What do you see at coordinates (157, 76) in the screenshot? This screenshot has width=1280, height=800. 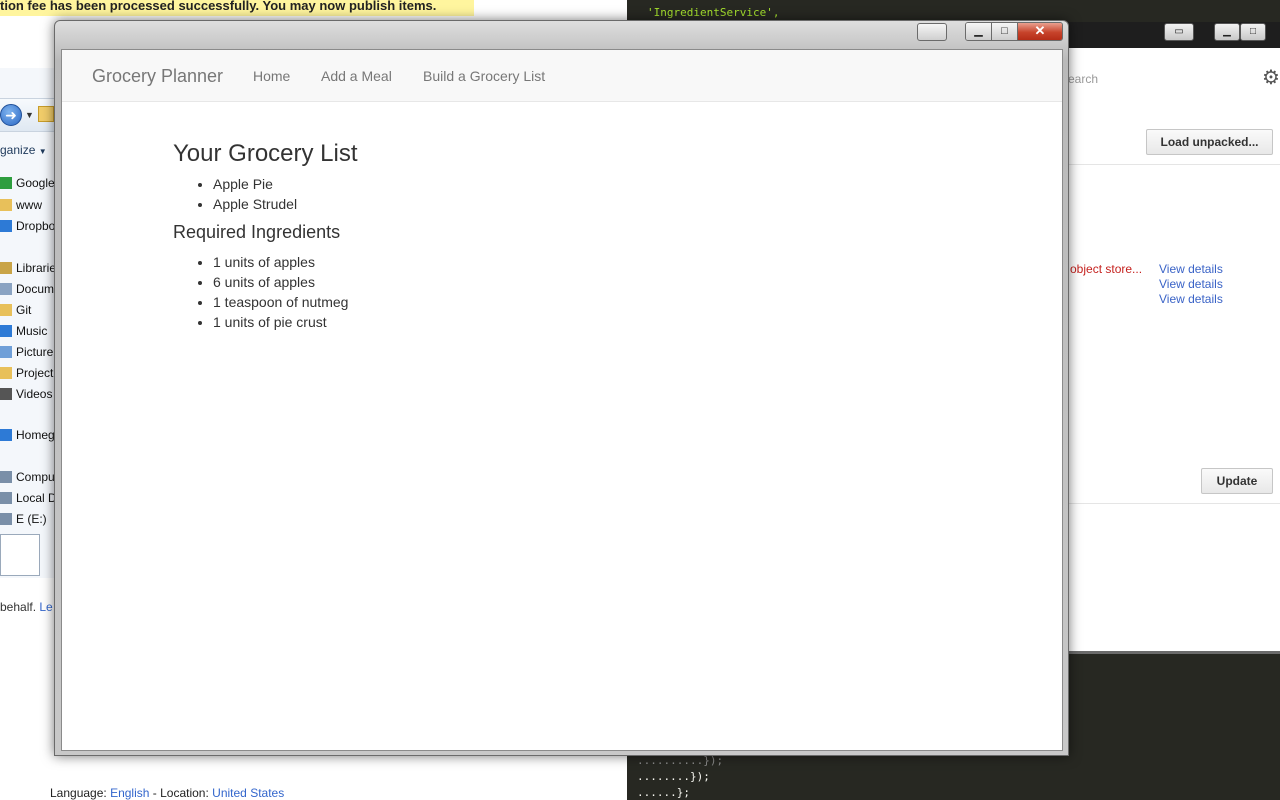 I see `brand-link: Grocery Planner` at bounding box center [157, 76].